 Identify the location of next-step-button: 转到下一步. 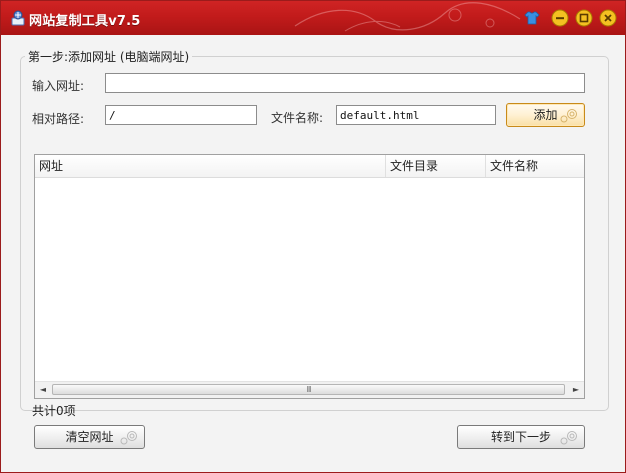
(521, 437).